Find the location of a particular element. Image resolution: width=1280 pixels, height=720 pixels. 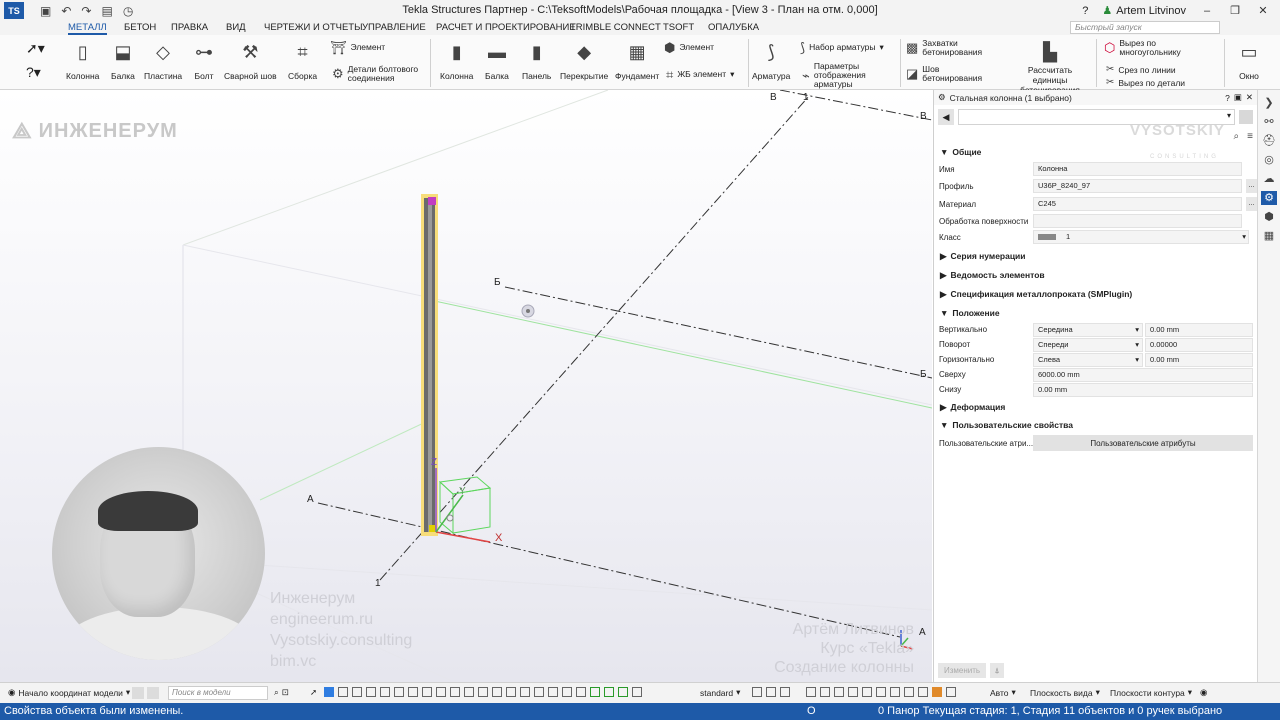

profile-field: U36P_8240_97 is located at coordinates (1137, 186).